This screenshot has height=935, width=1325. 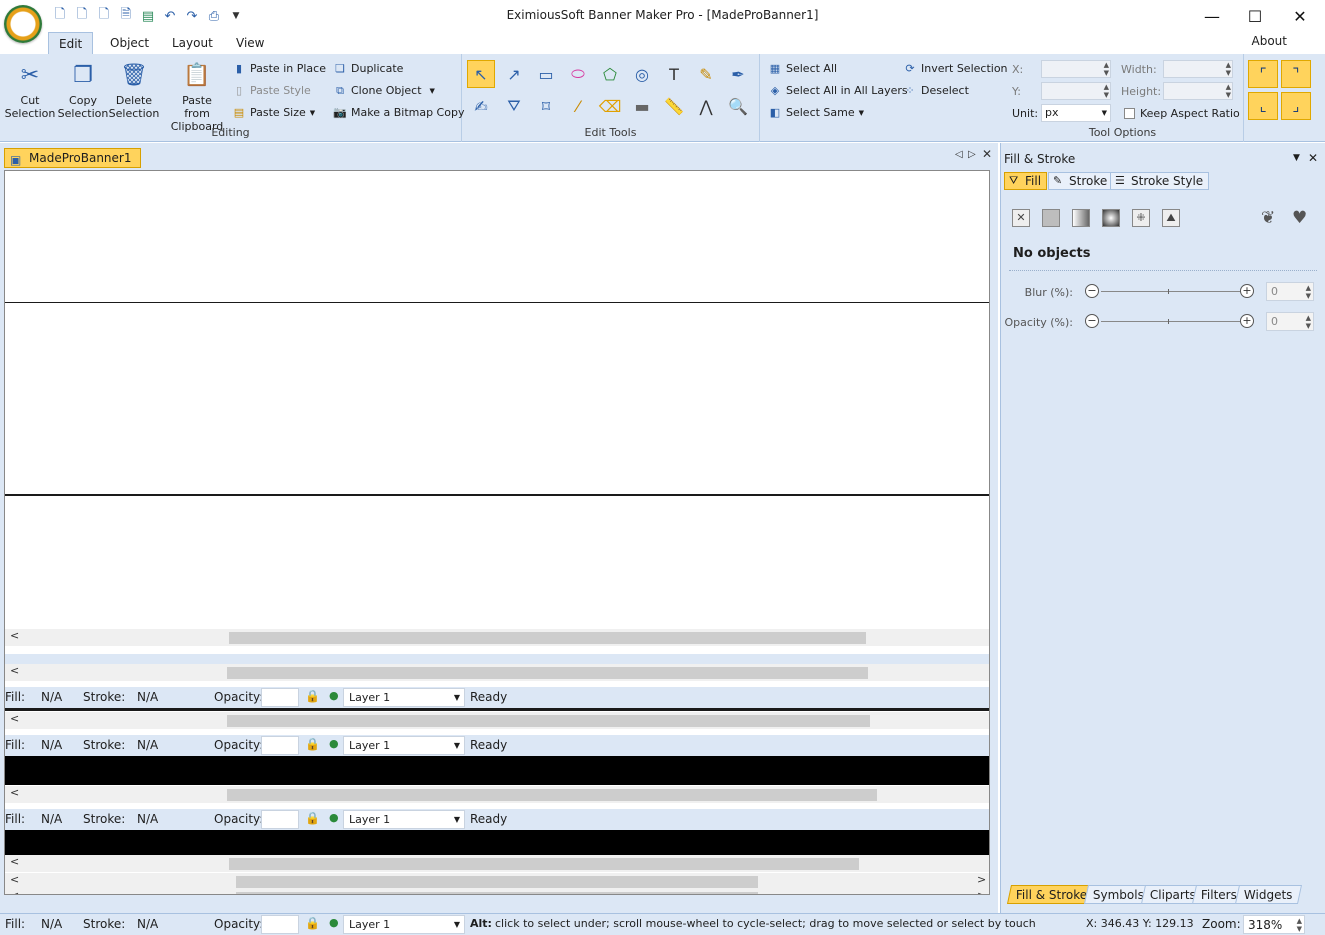 I want to click on image-fill-icon: ⛰, so click(x=1171, y=218).